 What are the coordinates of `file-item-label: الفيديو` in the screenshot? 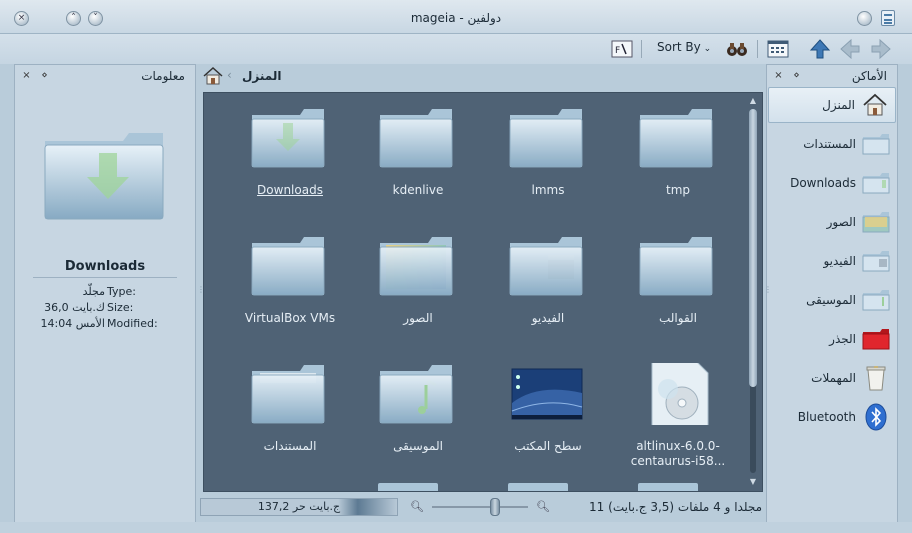 It's located at (548, 318).